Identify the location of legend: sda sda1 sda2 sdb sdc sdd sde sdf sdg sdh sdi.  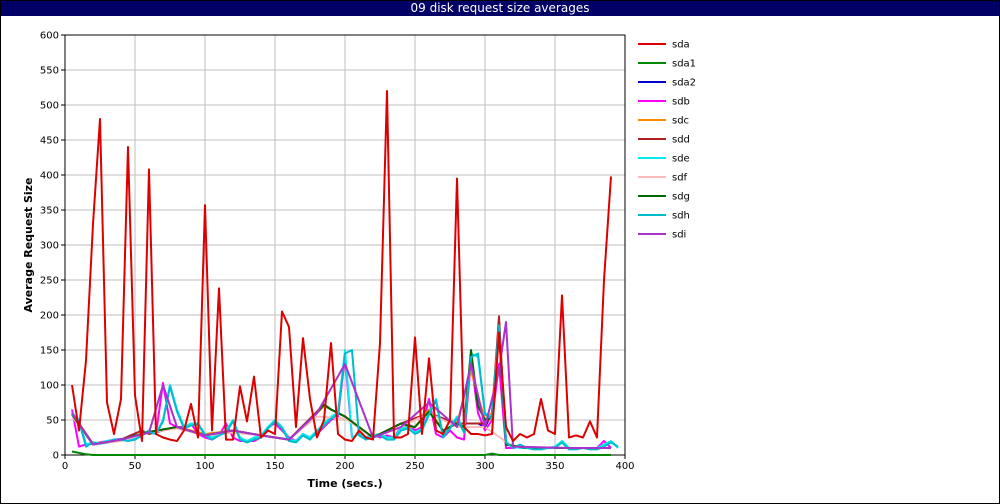
(667, 140).